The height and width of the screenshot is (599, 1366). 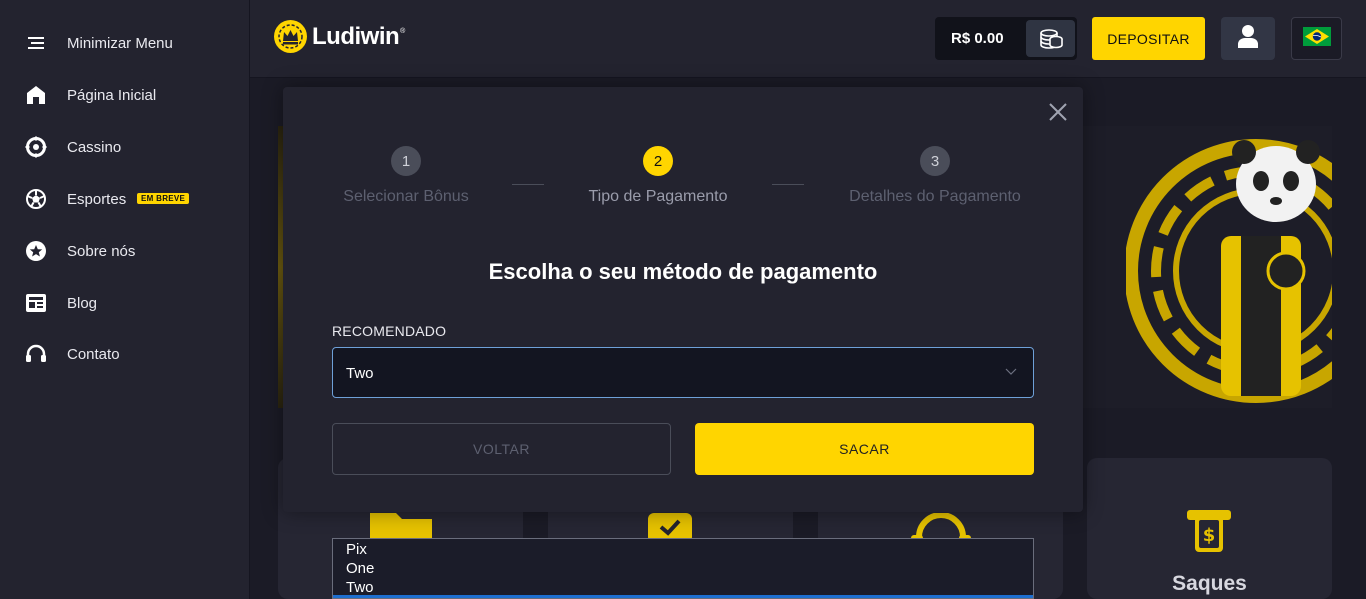 What do you see at coordinates (36, 95) in the screenshot?
I see `home-icon` at bounding box center [36, 95].